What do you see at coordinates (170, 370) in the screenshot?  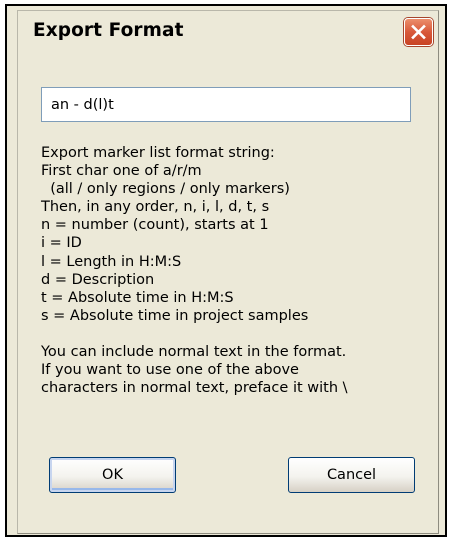 I see `help-line: If you want to use one of the above` at bounding box center [170, 370].